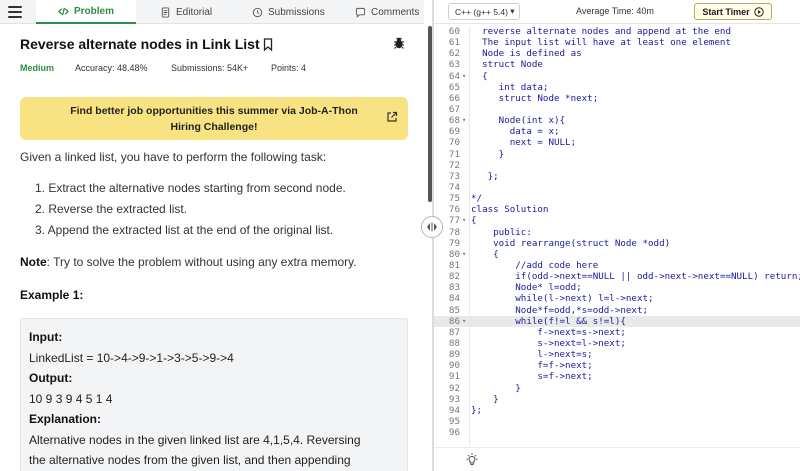  Describe the element at coordinates (617, 109) in the screenshot. I see `code-line: 67` at that location.